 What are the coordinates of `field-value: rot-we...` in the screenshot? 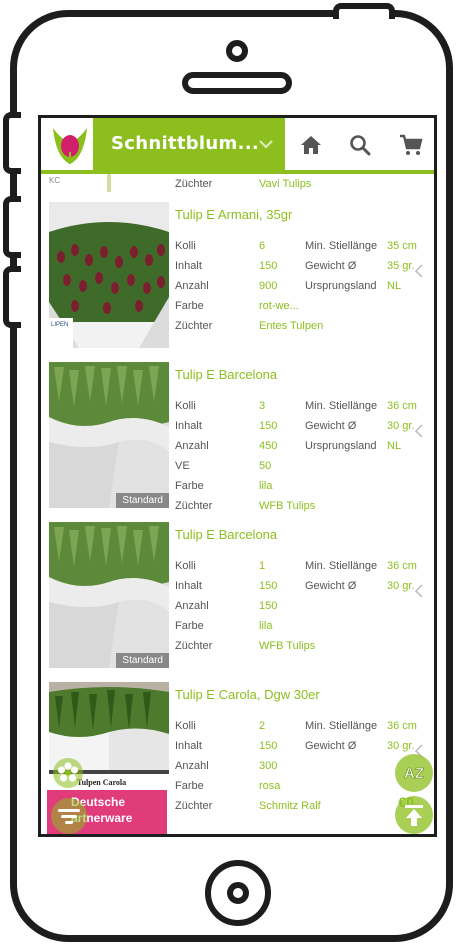 It's located at (279, 306).